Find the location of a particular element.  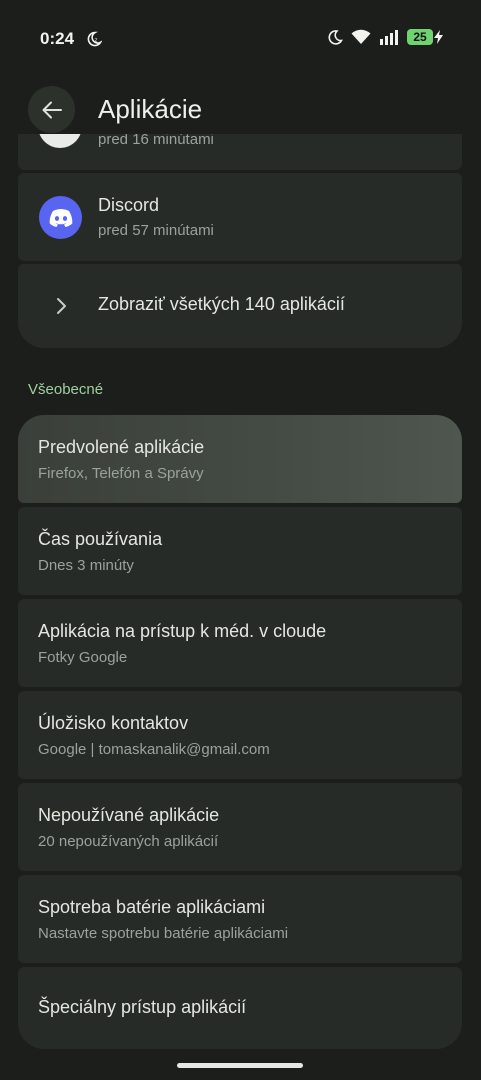

recent-app-name: Discord is located at coordinates (129, 205).